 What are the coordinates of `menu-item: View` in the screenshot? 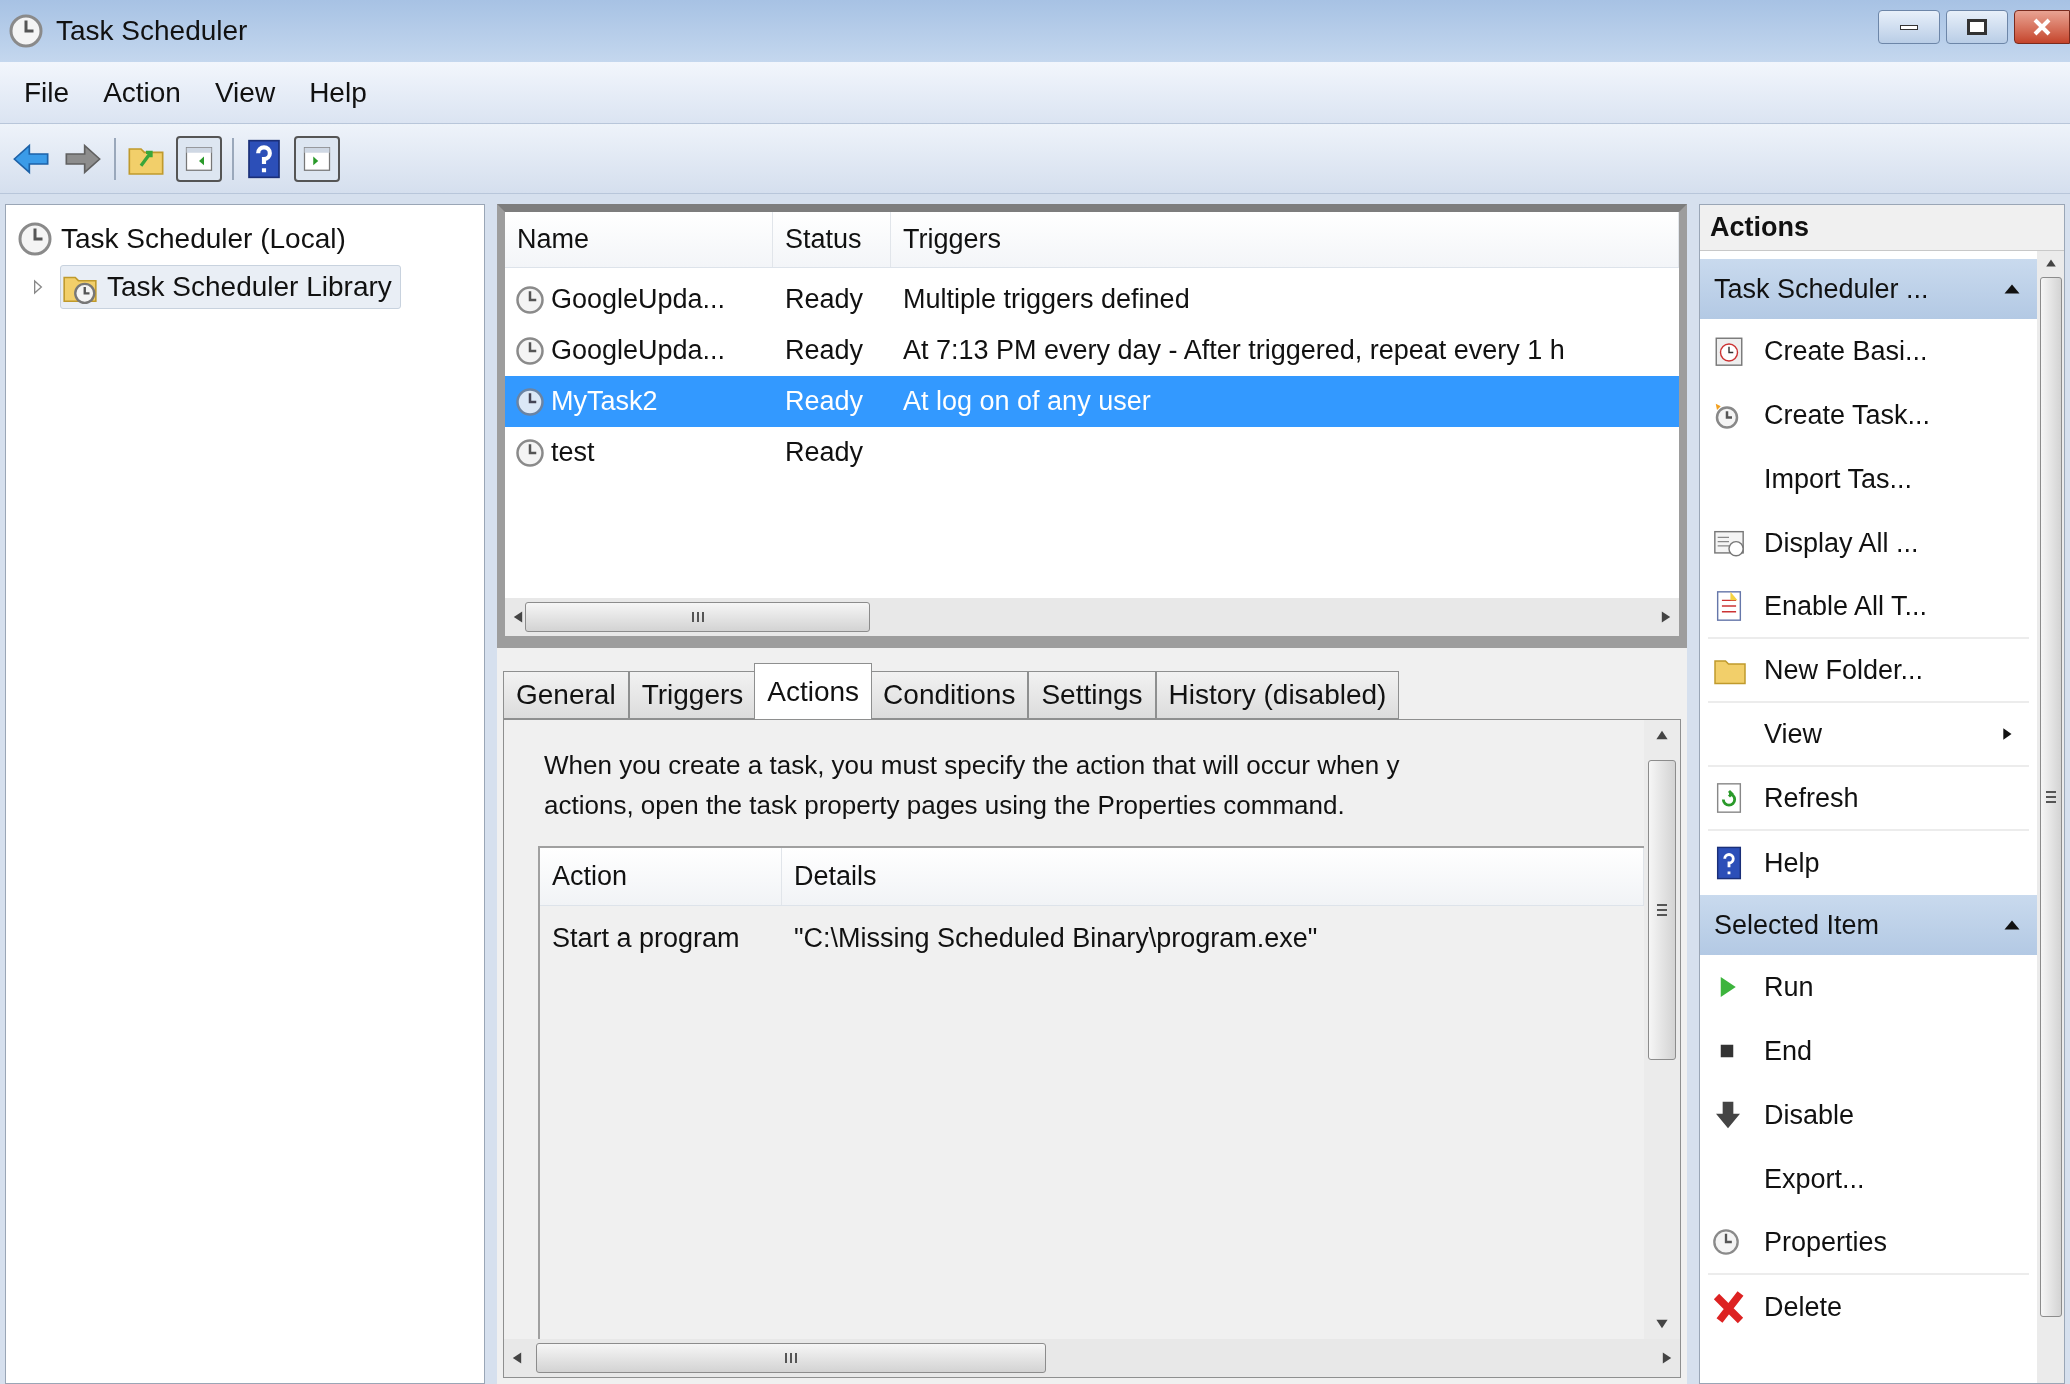 It's located at (245, 92).